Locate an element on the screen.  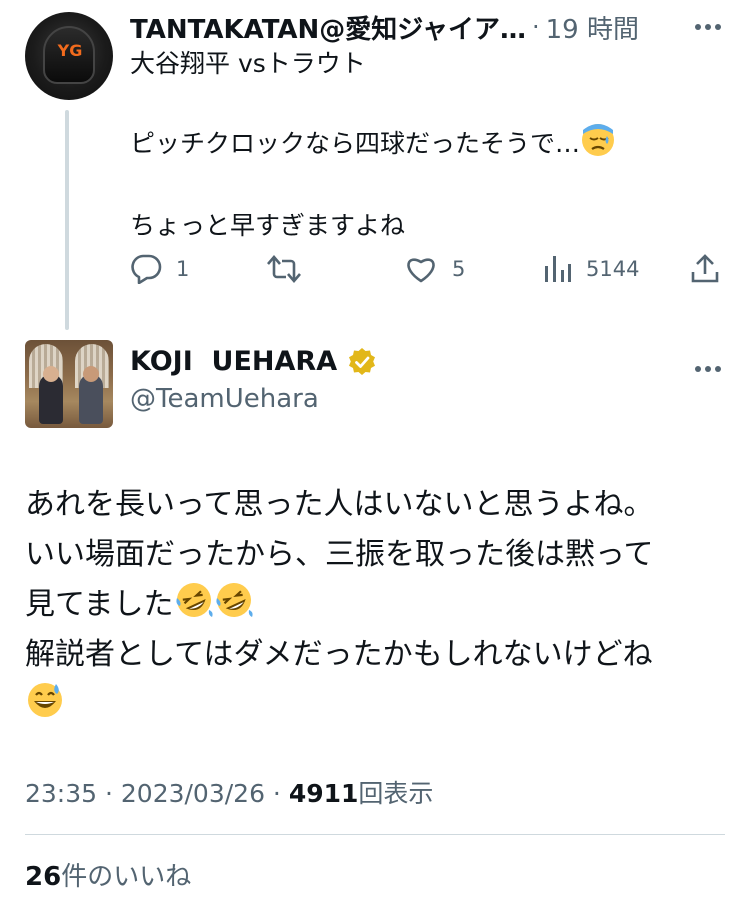
likes-label: 件のいいね is located at coordinates (126, 877).